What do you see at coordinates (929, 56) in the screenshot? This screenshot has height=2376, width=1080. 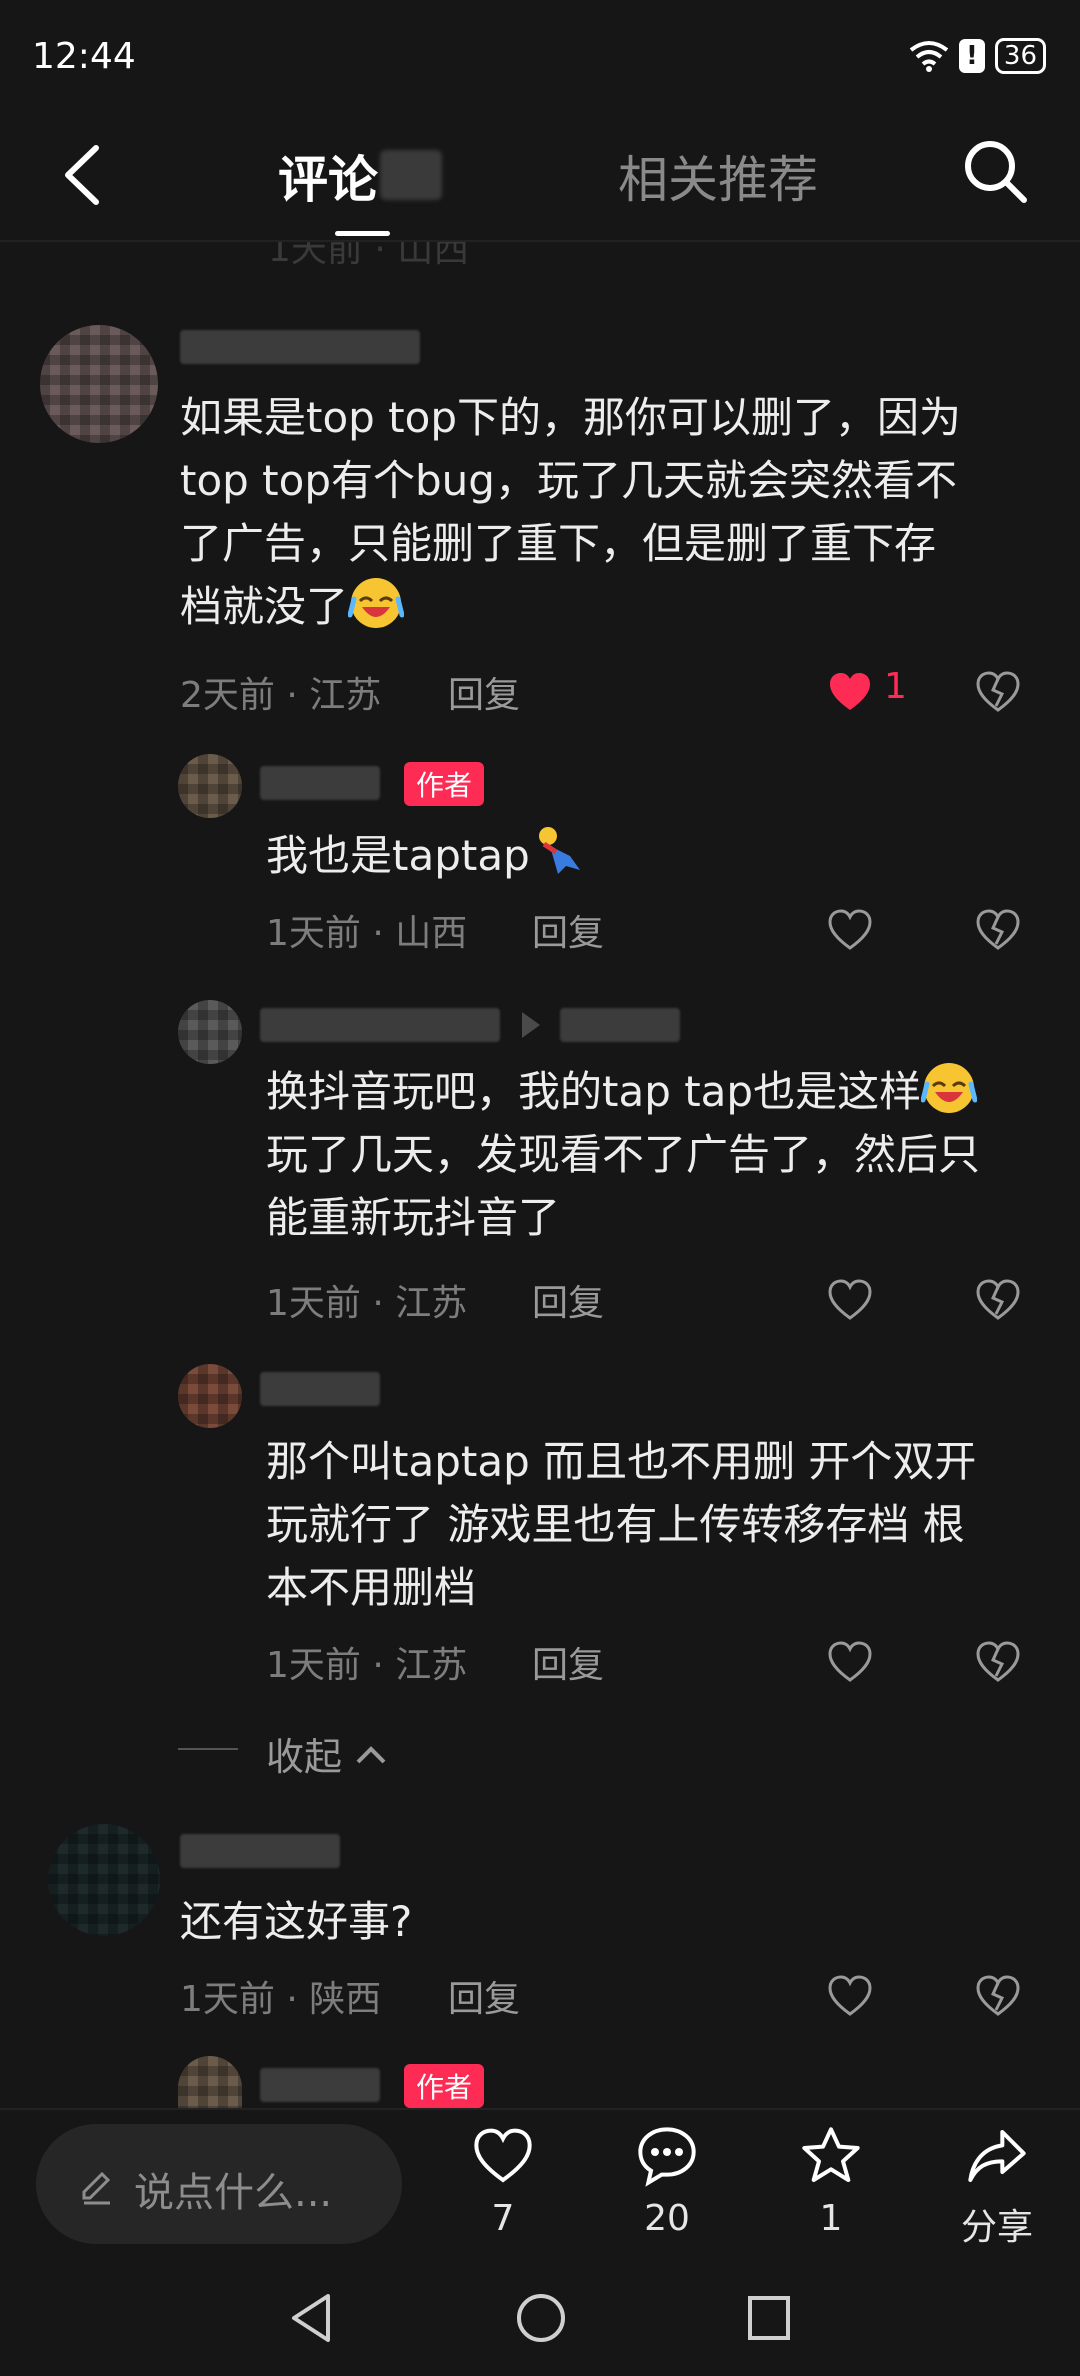 I see `wifi-icon` at bounding box center [929, 56].